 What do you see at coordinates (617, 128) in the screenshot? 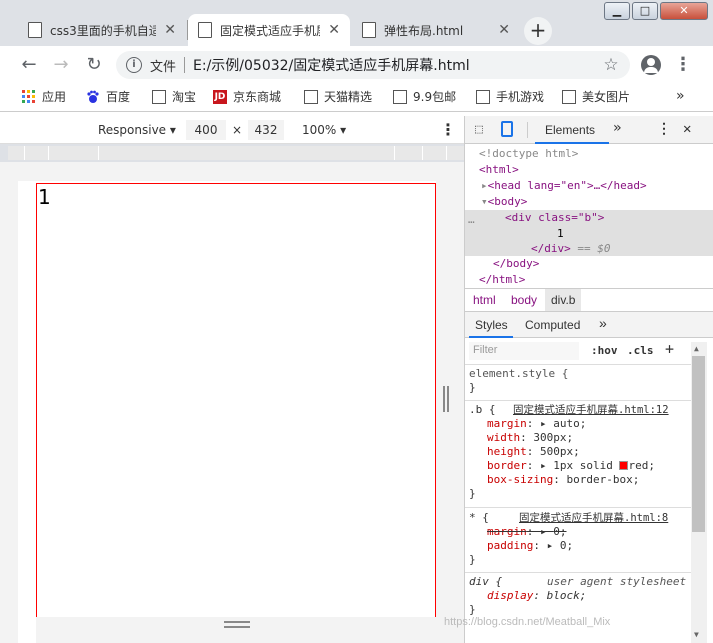
I see `more-tabs-icon: »` at bounding box center [617, 128].